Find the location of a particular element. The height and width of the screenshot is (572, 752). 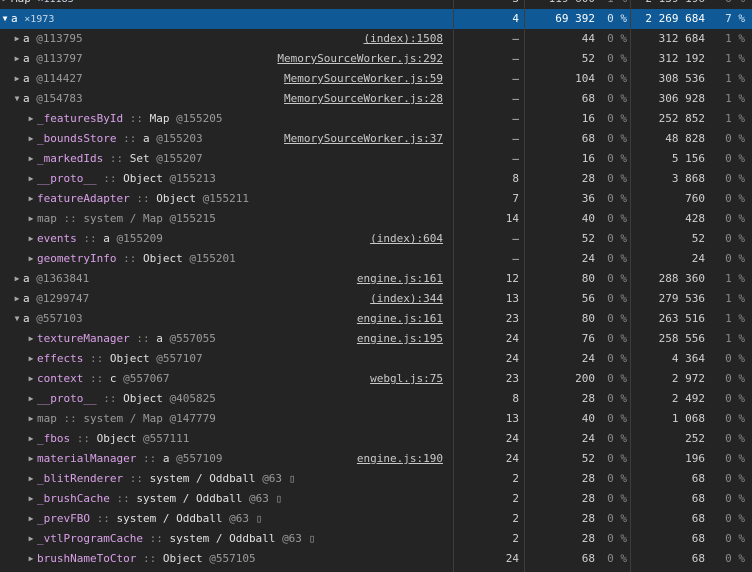

shallow-size: 200 is located at coordinates (585, 378).